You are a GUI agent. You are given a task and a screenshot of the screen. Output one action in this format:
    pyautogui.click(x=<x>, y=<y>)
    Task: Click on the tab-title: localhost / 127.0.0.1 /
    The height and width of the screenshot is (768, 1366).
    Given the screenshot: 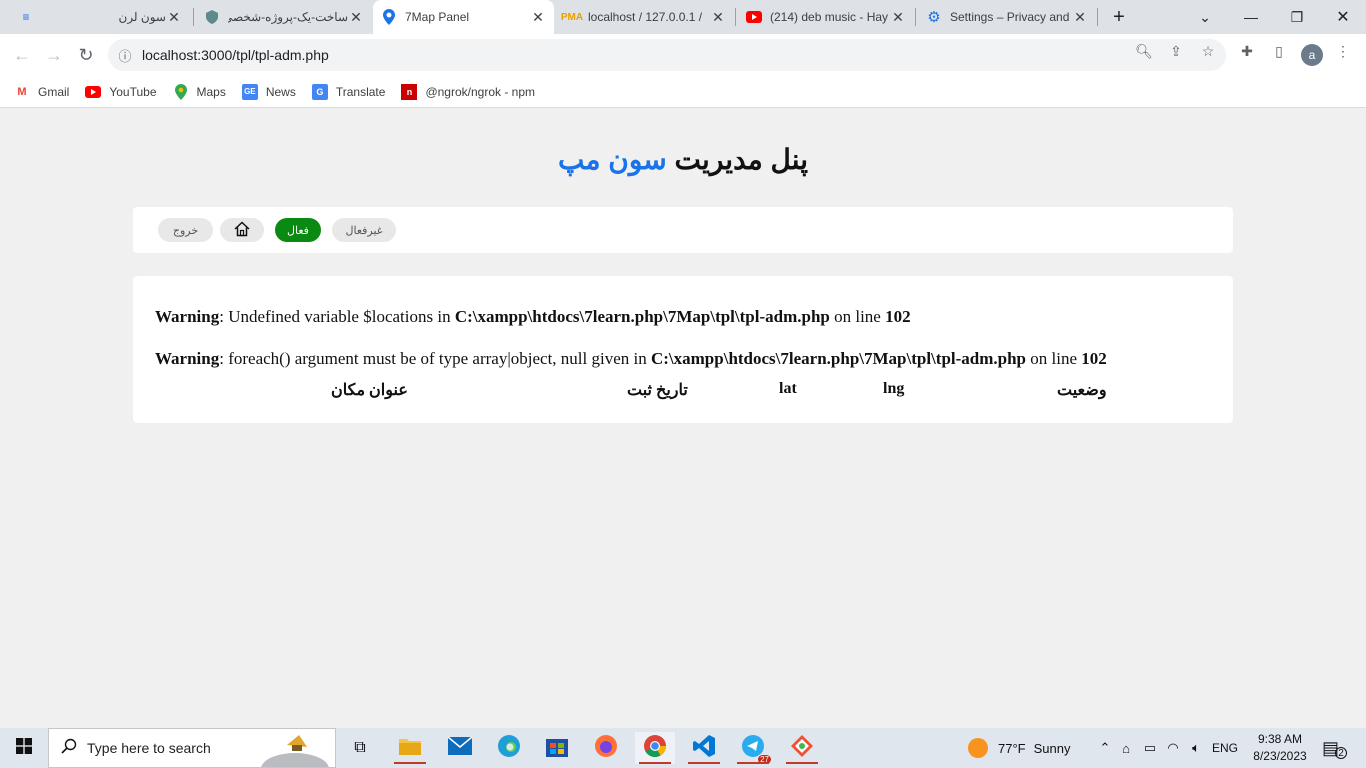 What is the action you would take?
    pyautogui.click(x=645, y=17)
    